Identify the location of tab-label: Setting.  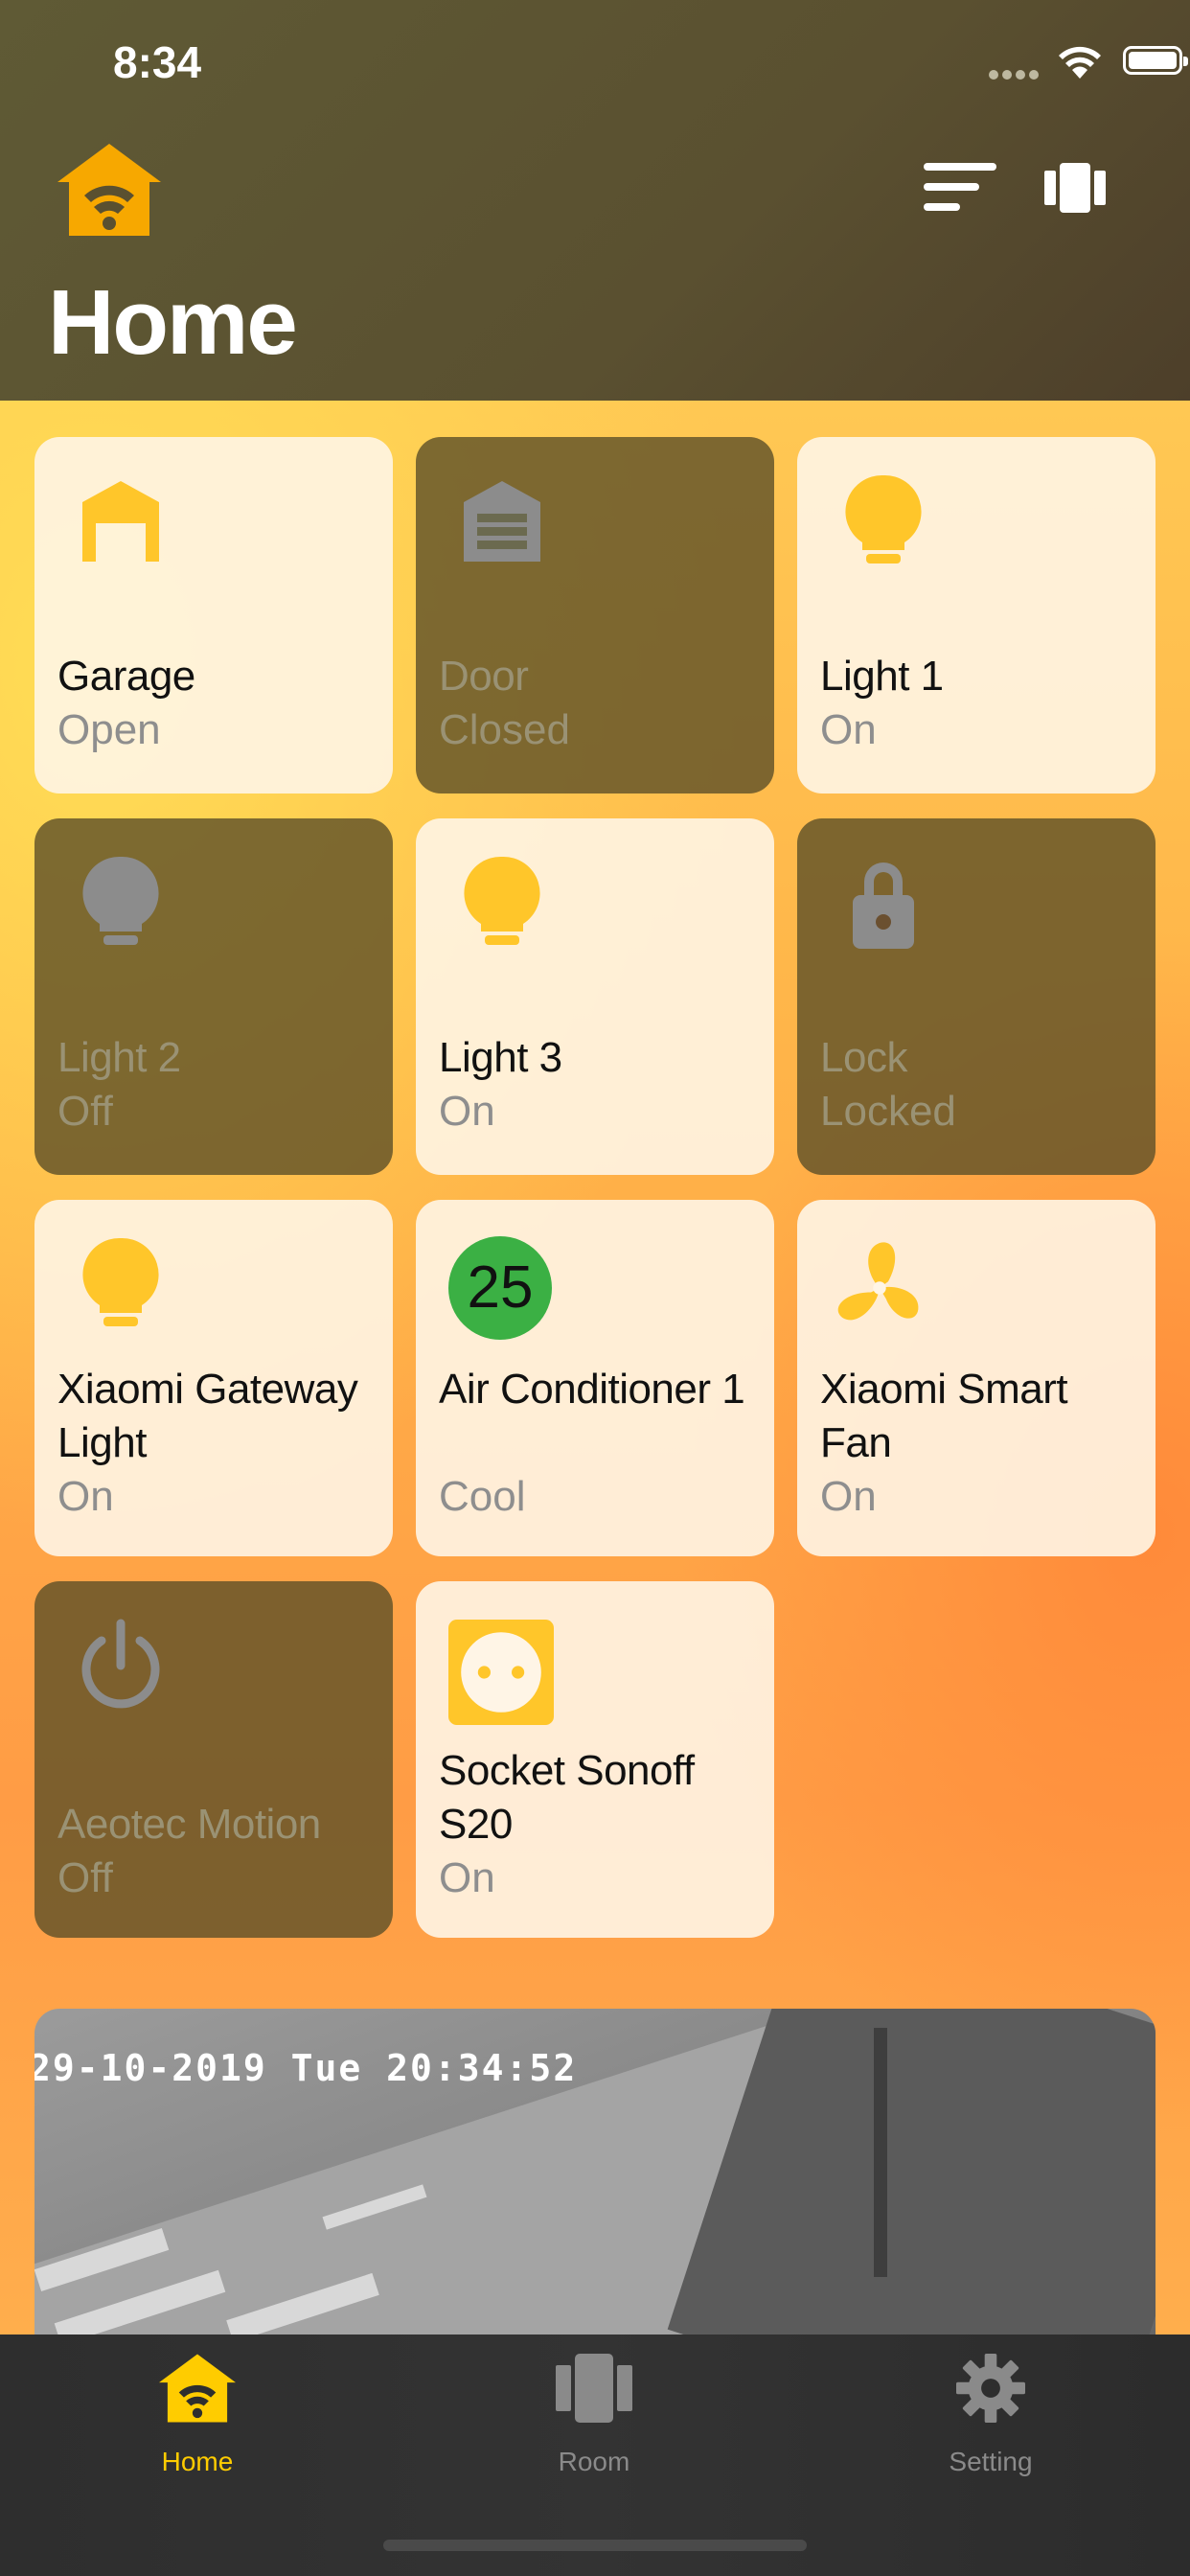
(991, 2461).